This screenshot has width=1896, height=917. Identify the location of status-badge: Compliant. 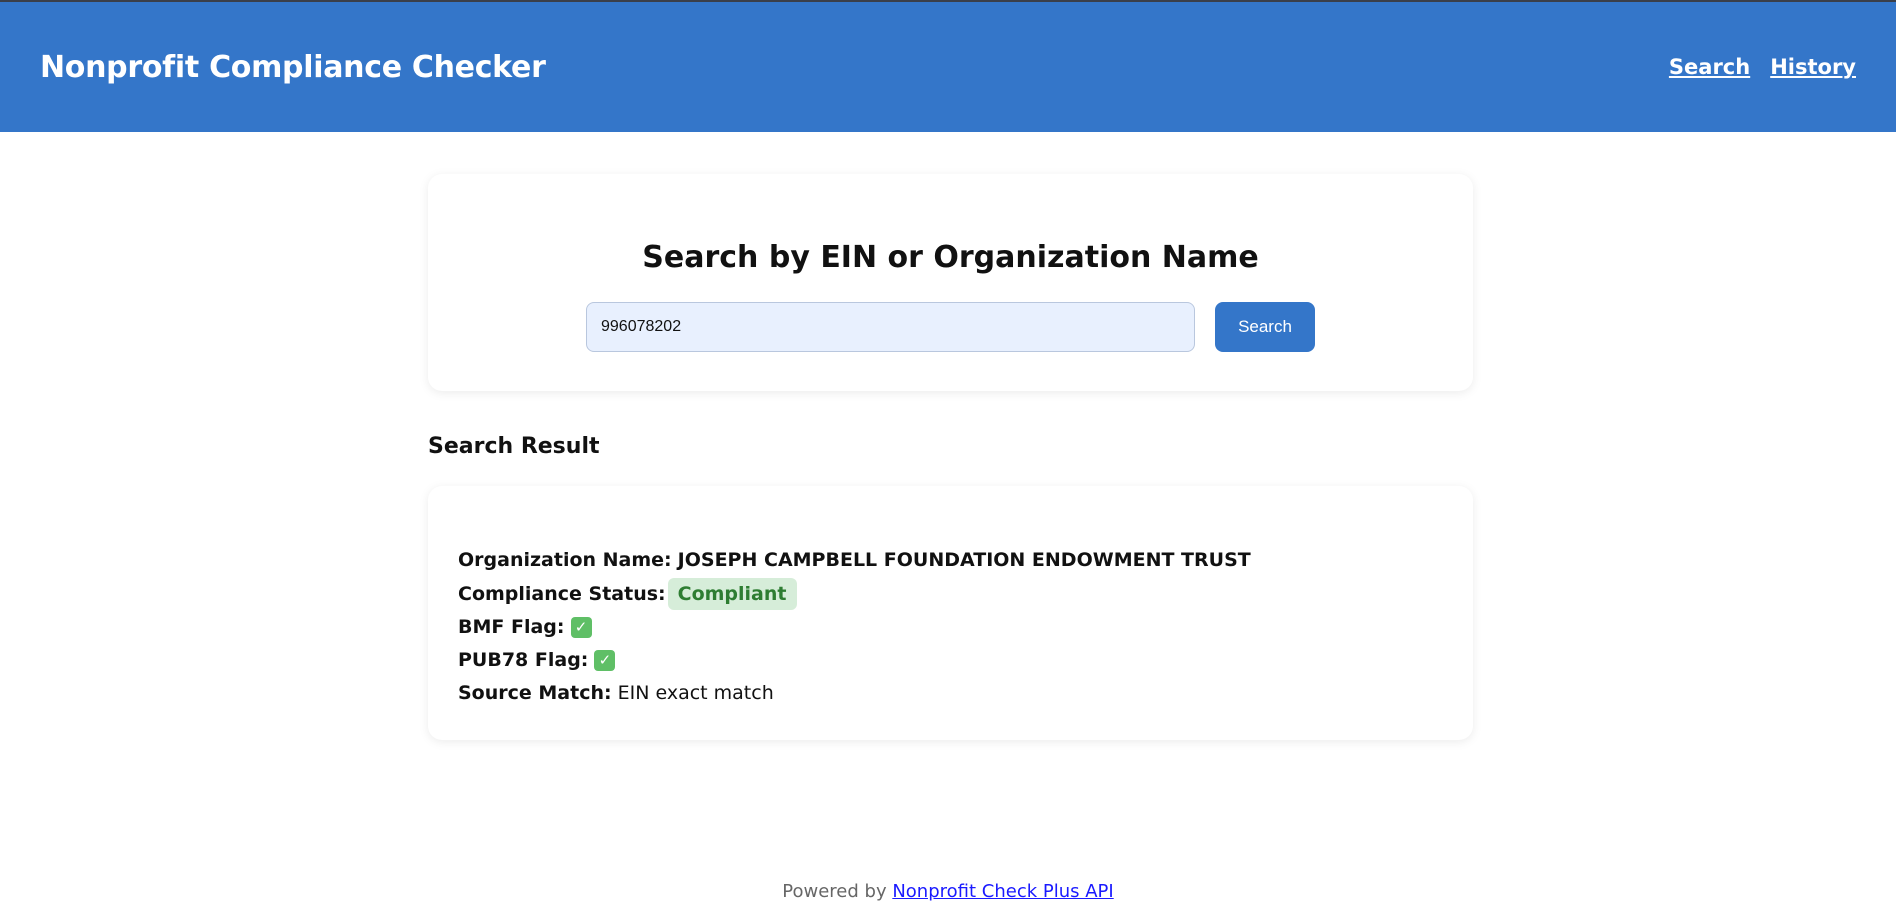
(732, 594).